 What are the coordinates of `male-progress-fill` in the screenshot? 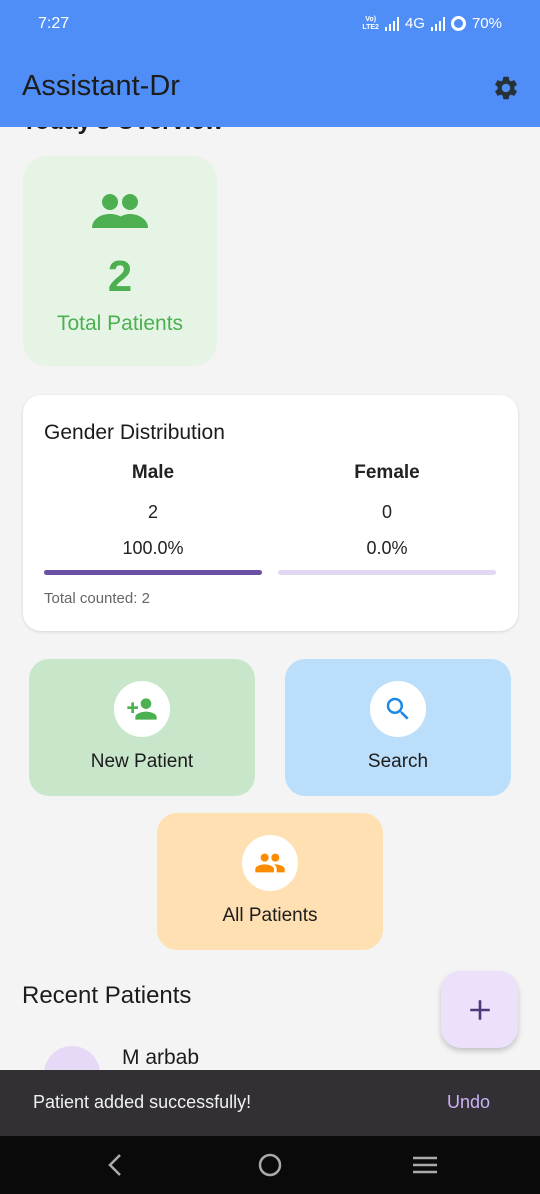 It's located at (153, 572).